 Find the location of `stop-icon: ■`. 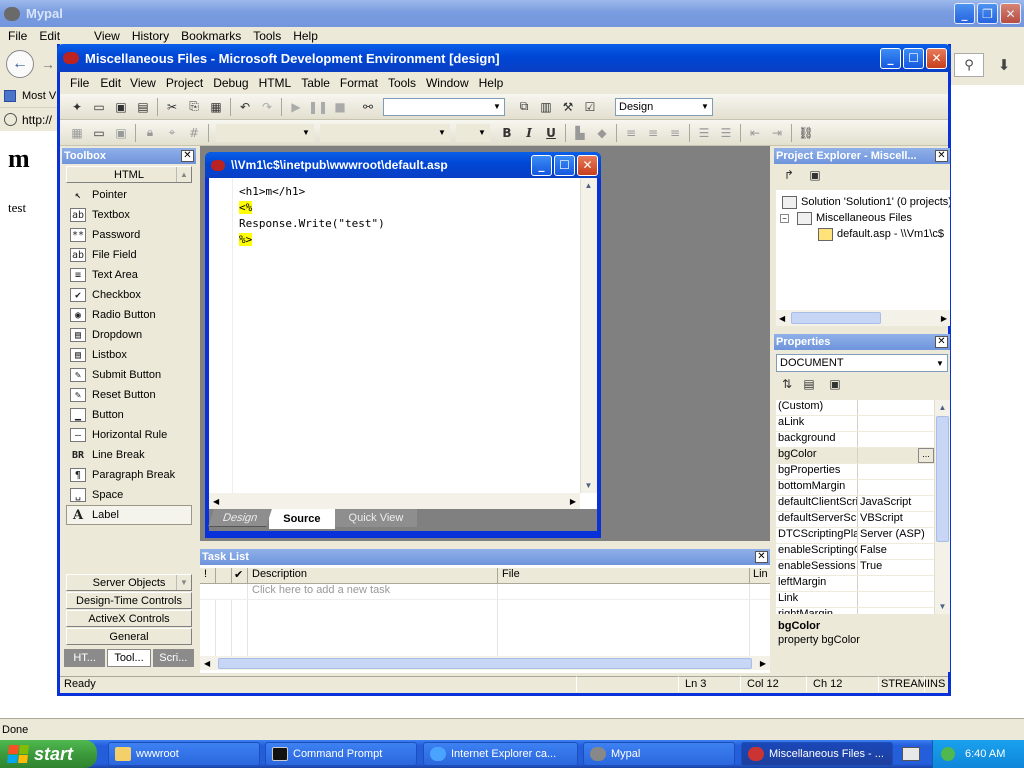

stop-icon: ■ is located at coordinates (340, 107).